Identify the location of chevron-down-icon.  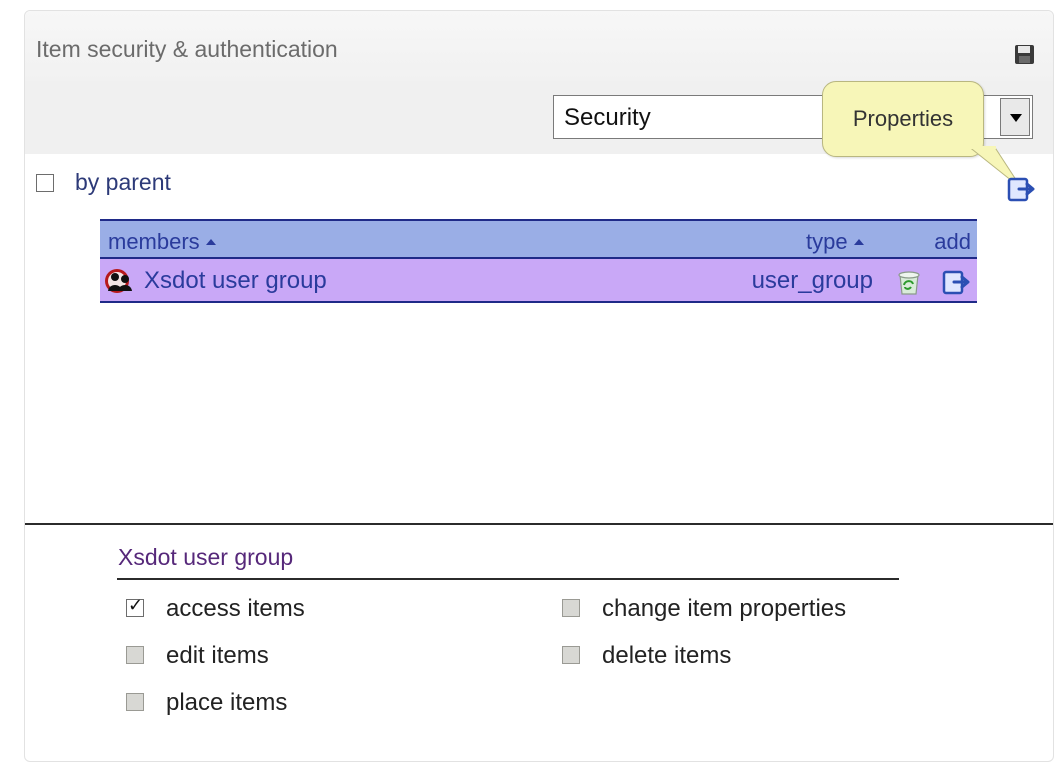
(1015, 117).